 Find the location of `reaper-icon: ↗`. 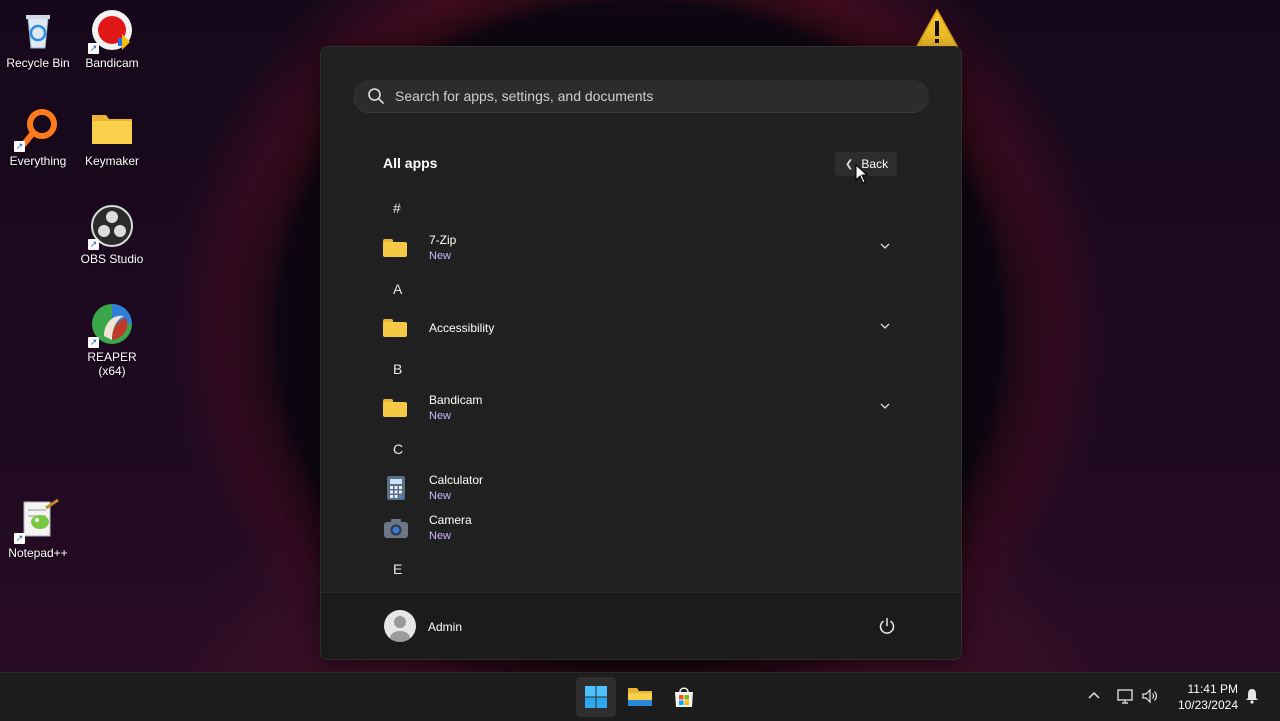

reaper-icon: ↗ is located at coordinates (111, 325).